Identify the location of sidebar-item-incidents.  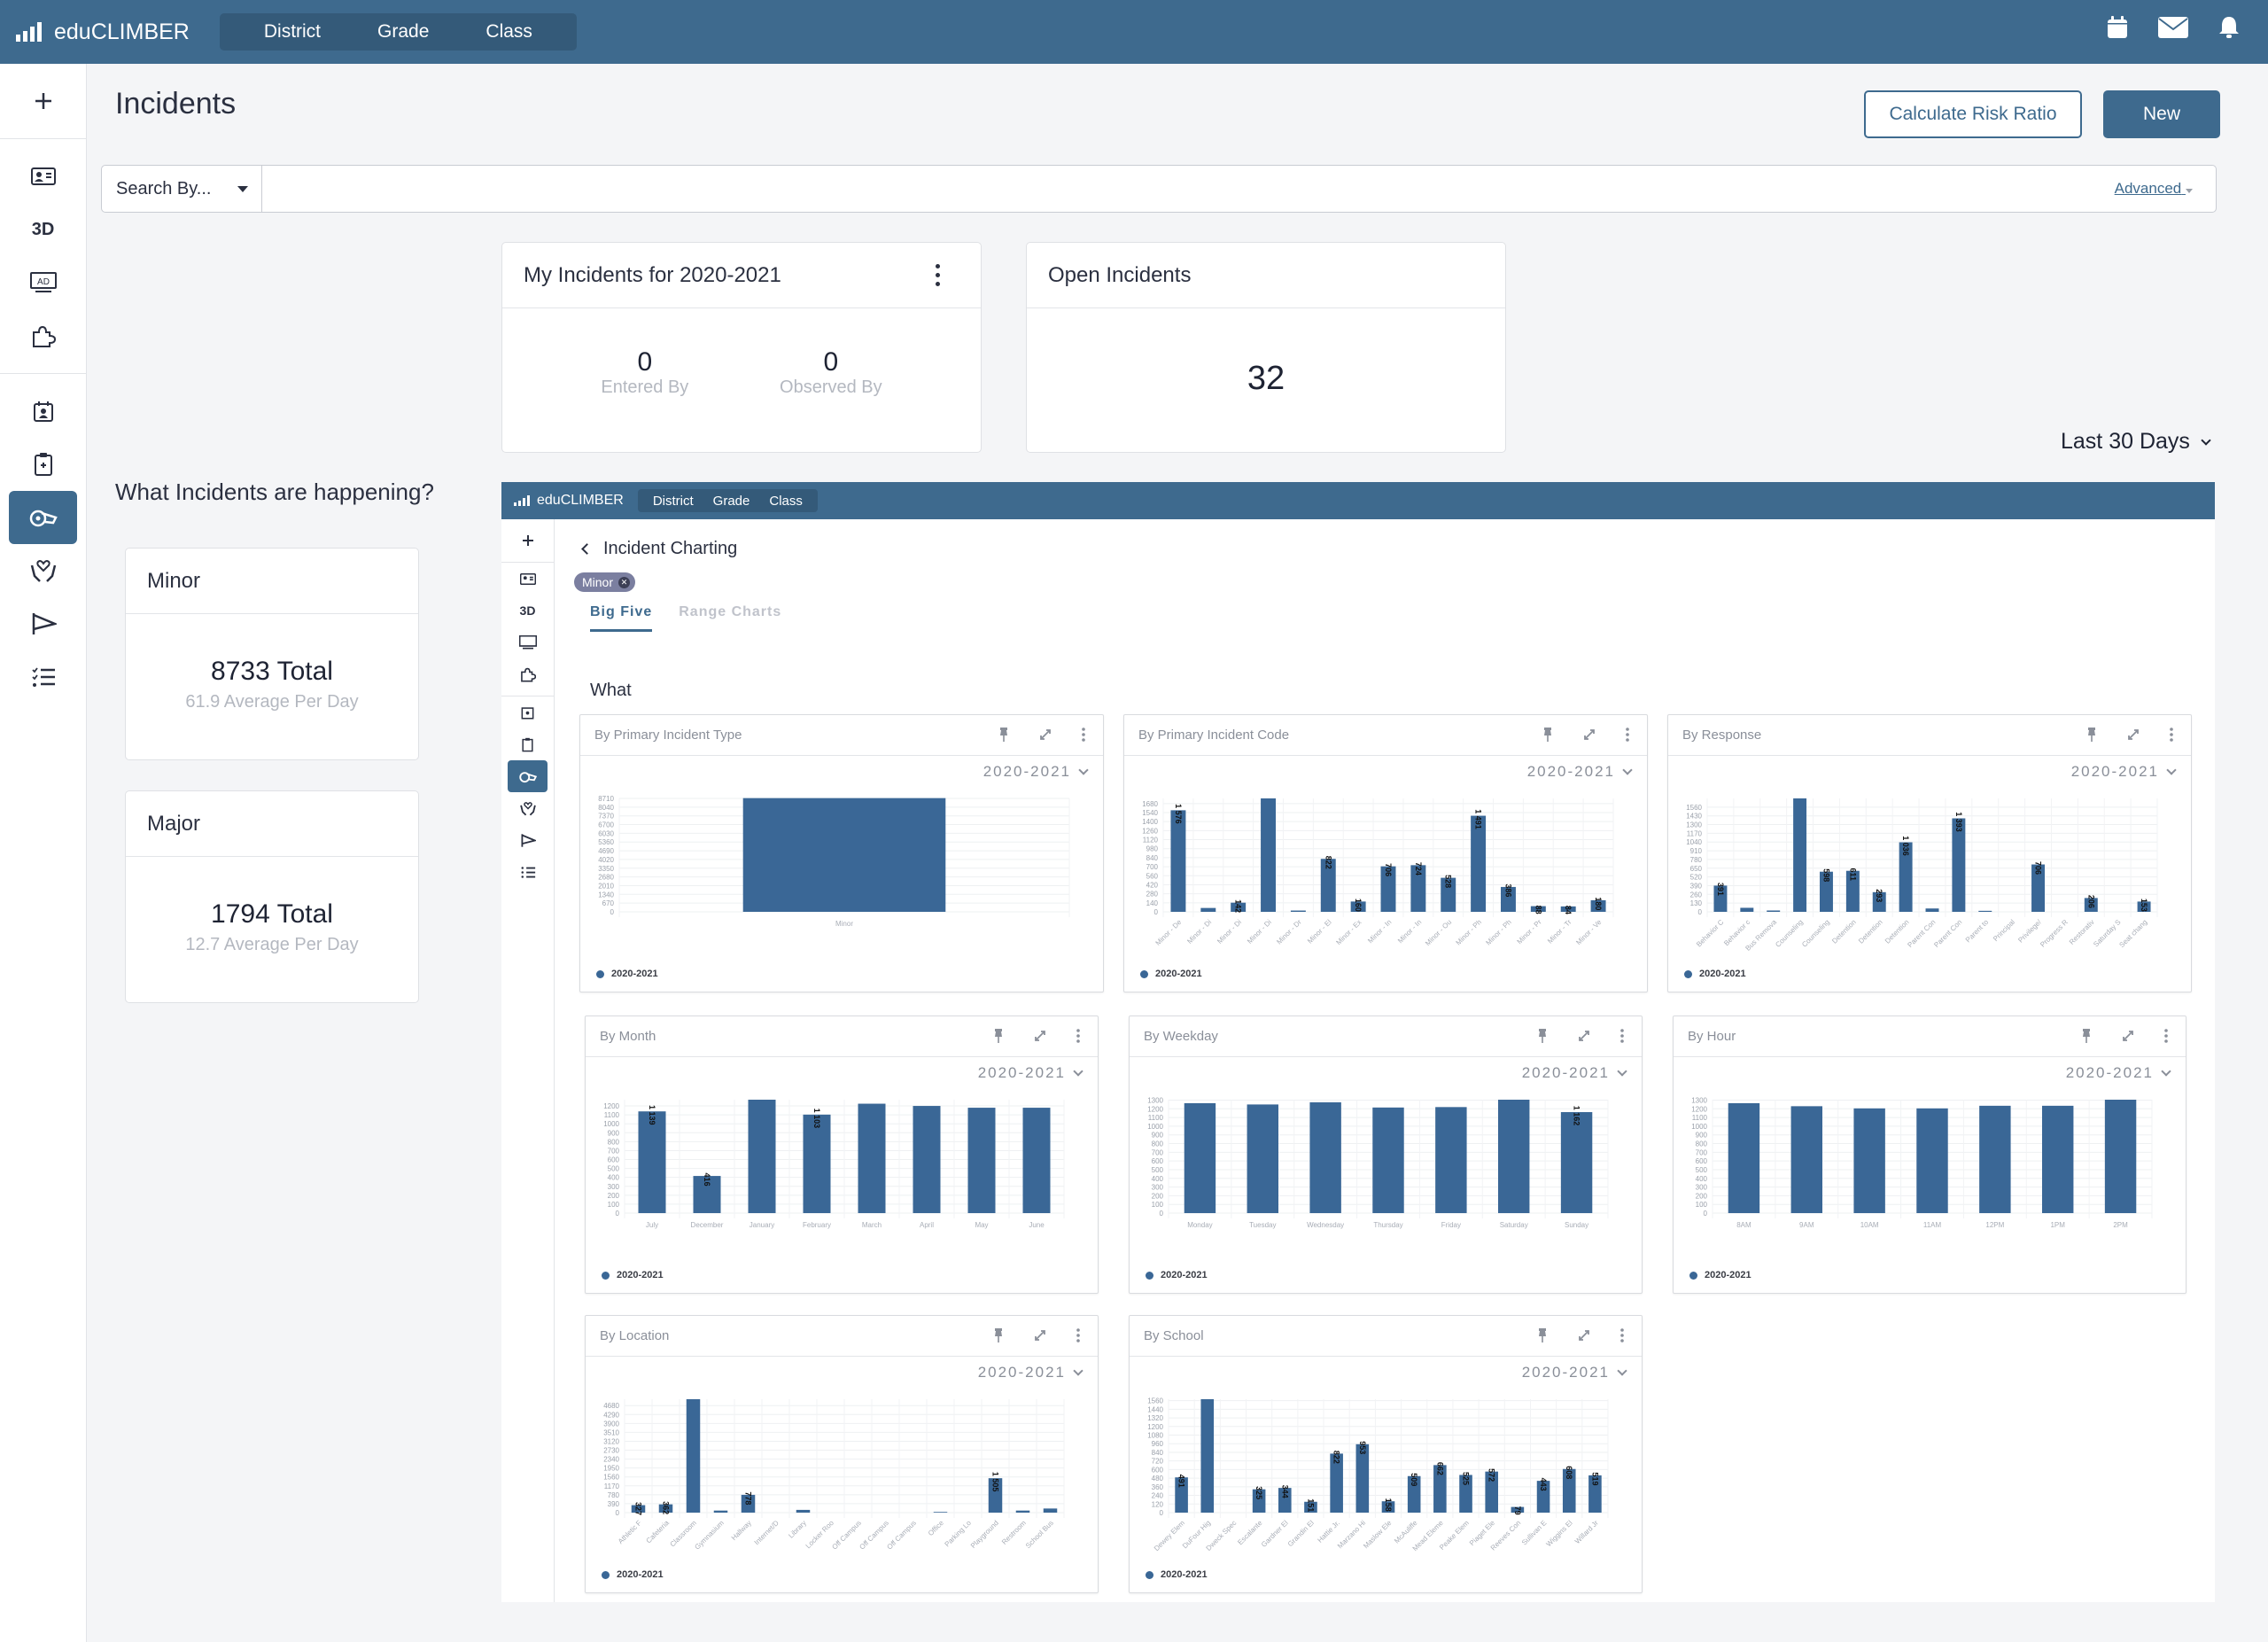
(43, 517).